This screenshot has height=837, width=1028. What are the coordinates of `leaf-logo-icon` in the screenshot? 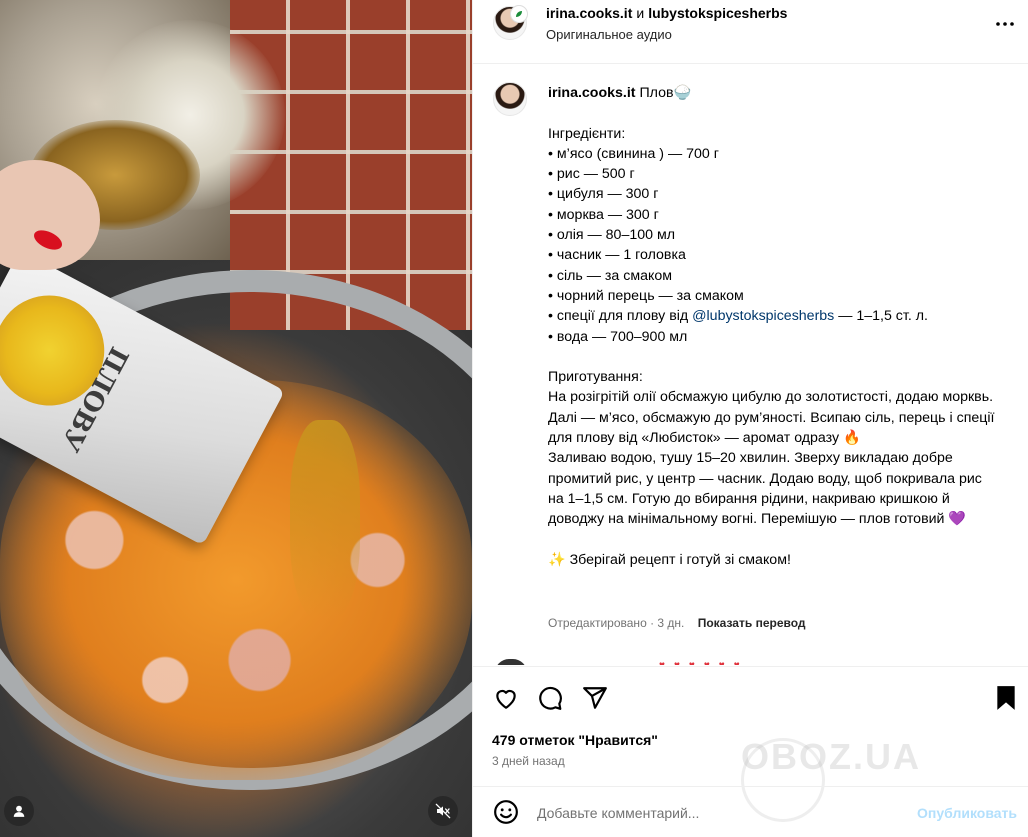 It's located at (519, 14).